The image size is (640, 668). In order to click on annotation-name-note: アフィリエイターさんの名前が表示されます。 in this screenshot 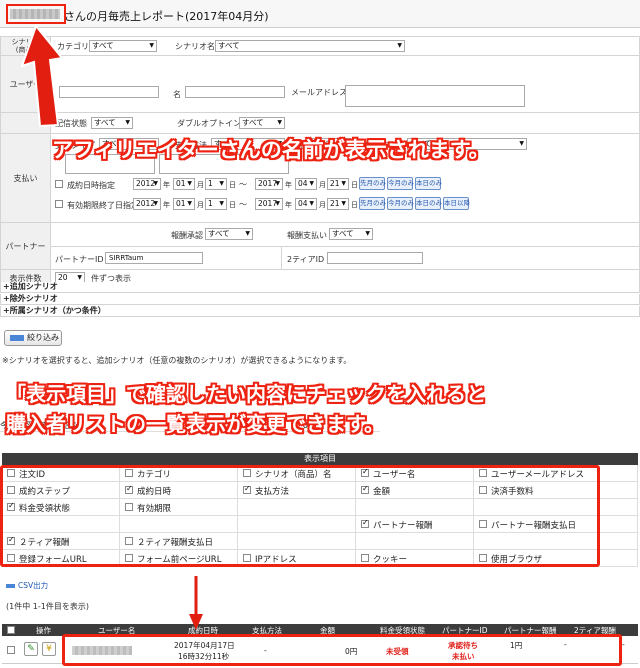, I will do `click(271, 150)`.